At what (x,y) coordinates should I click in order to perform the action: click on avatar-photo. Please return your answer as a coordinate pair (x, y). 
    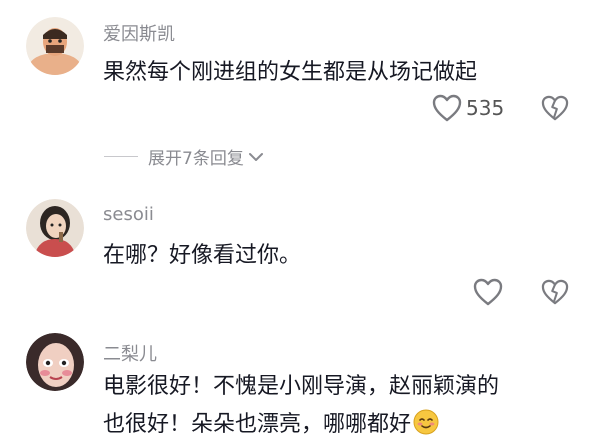
    Looking at the image, I should click on (55, 362).